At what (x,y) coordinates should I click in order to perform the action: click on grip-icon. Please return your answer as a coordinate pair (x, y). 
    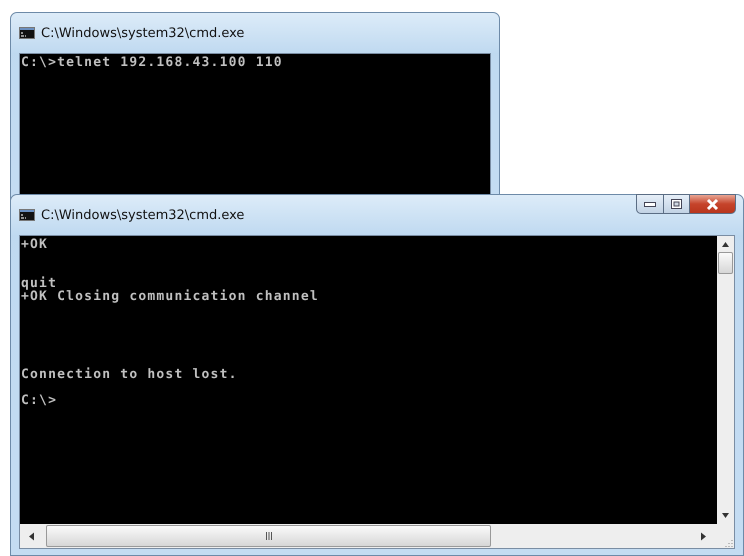
    Looking at the image, I should click on (268, 536).